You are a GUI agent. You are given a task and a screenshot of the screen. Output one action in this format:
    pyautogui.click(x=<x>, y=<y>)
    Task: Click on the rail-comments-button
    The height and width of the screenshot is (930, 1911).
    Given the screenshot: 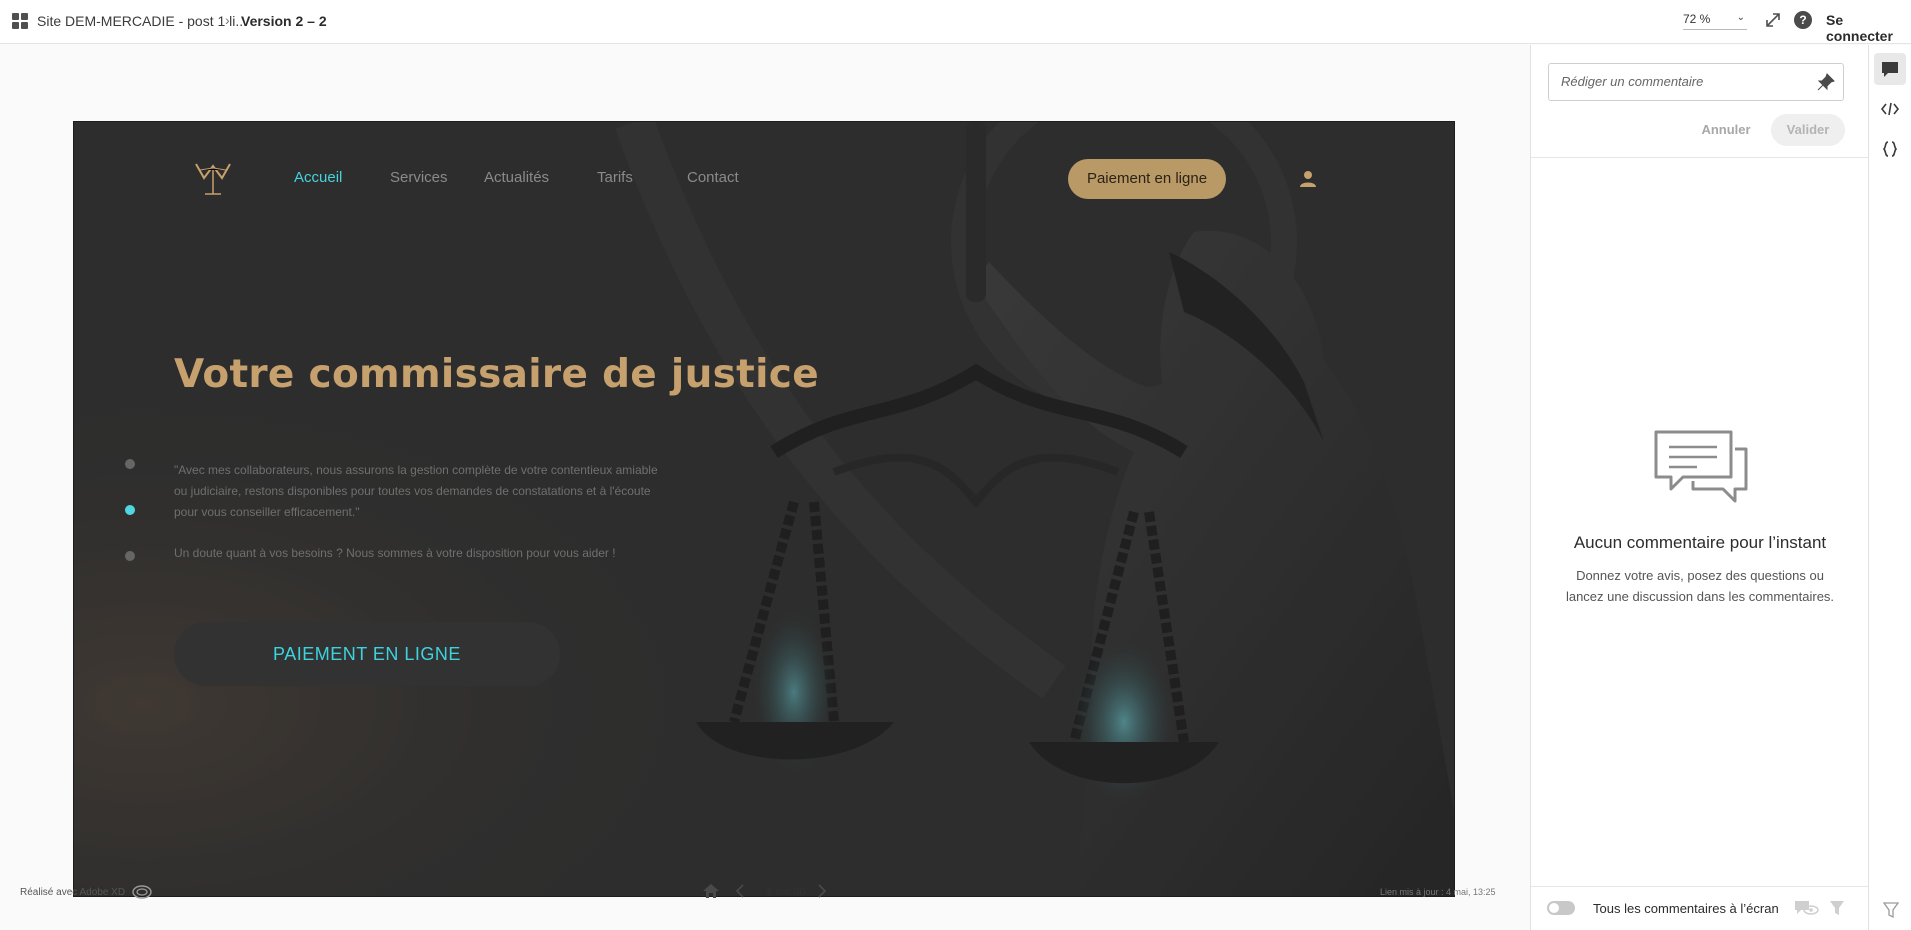 What is the action you would take?
    pyautogui.click(x=1890, y=69)
    